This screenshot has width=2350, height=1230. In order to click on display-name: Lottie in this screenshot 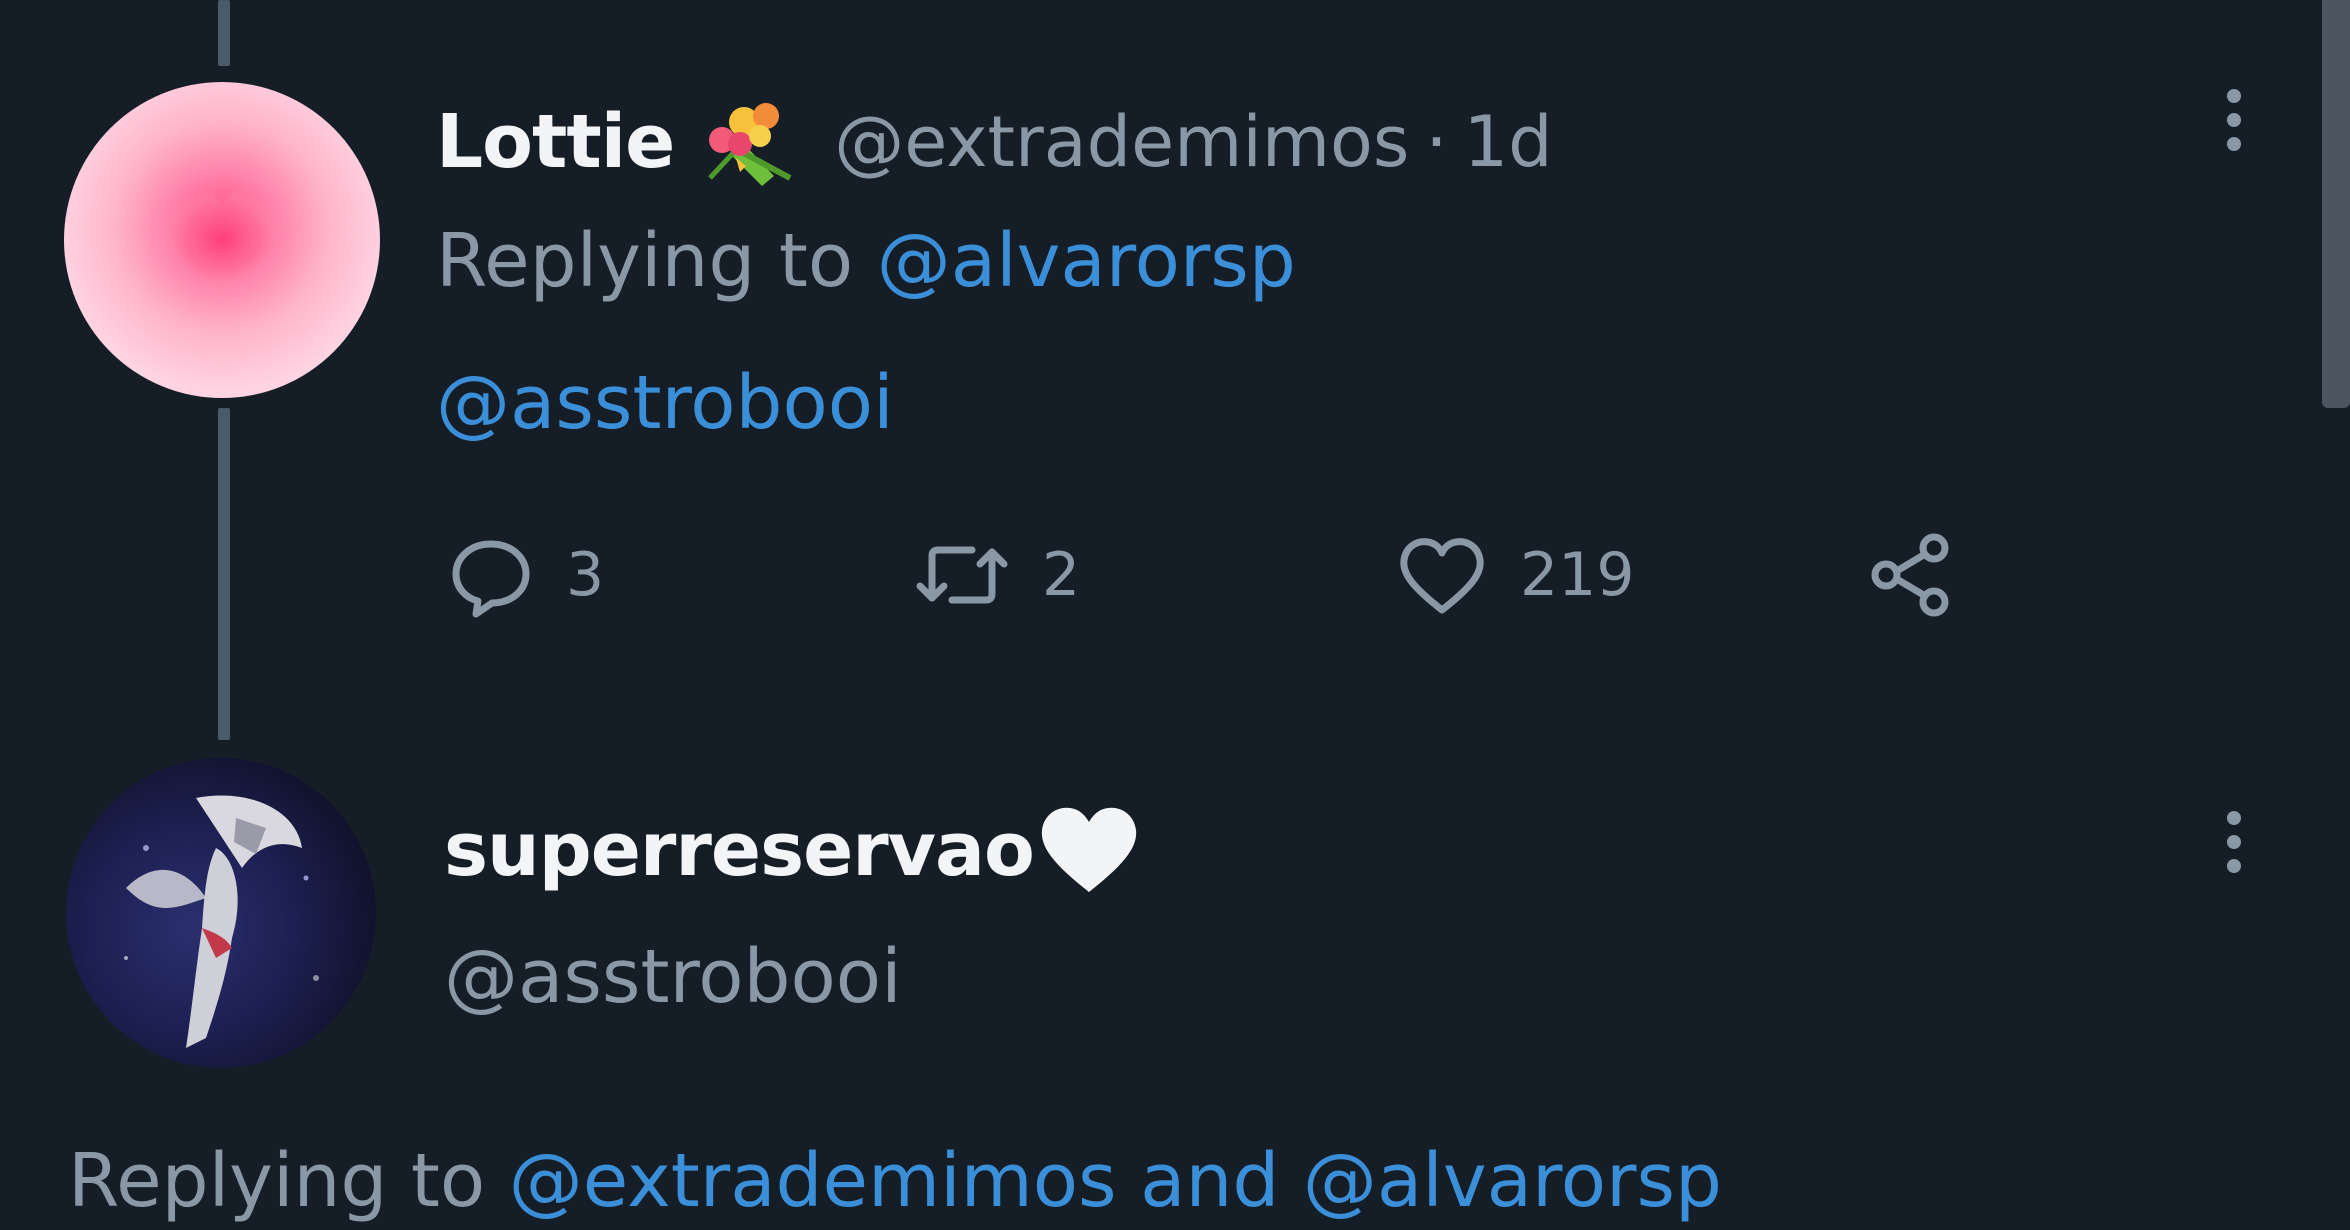, I will do `click(555, 142)`.